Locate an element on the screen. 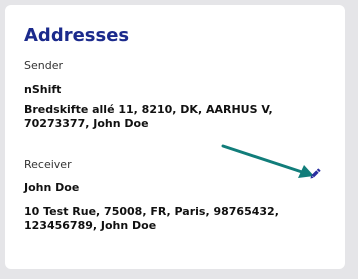 Image resolution: width=358 pixels, height=279 pixels. receiver-label: Receiver is located at coordinates (48, 164).